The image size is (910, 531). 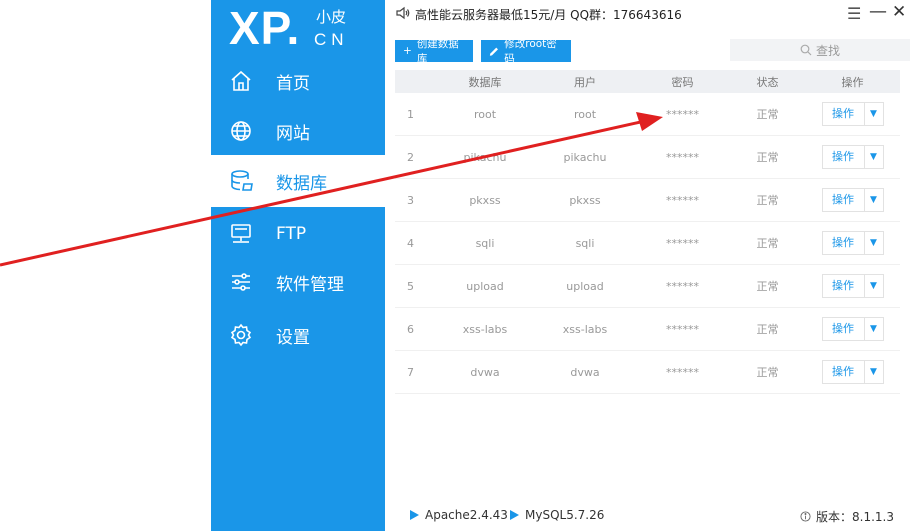 What do you see at coordinates (241, 80) in the screenshot?
I see `home-icon` at bounding box center [241, 80].